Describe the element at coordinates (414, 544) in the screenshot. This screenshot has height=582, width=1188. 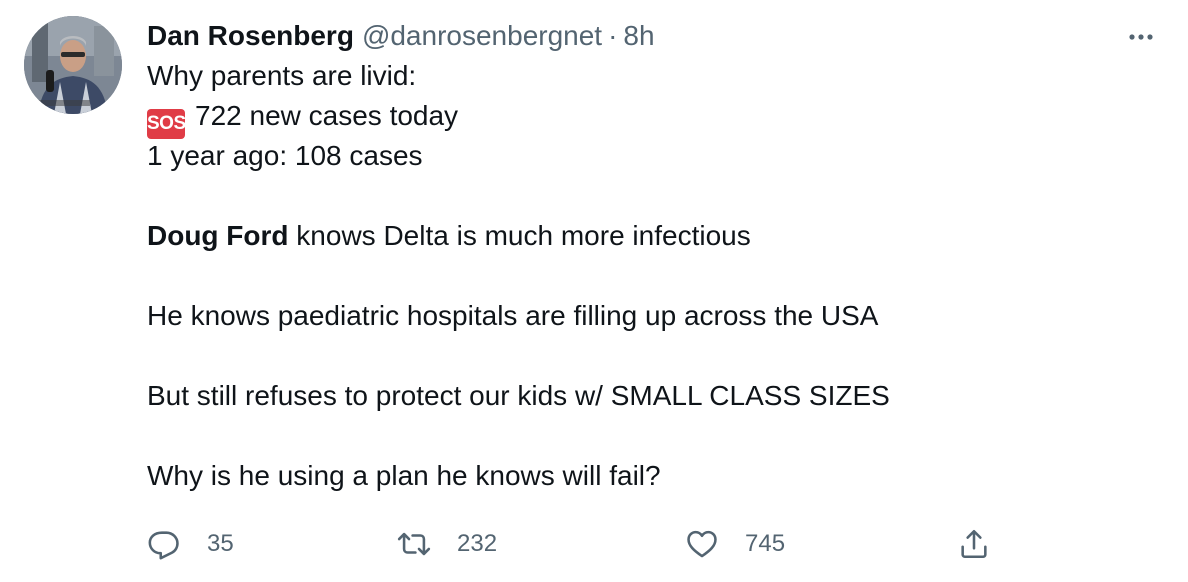
I see `retweet-icon` at that location.